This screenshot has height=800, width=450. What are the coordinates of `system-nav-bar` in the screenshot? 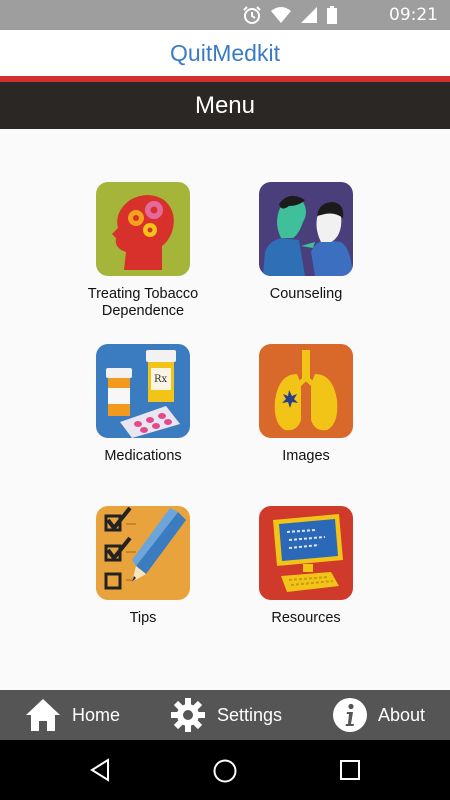 It's located at (225, 770).